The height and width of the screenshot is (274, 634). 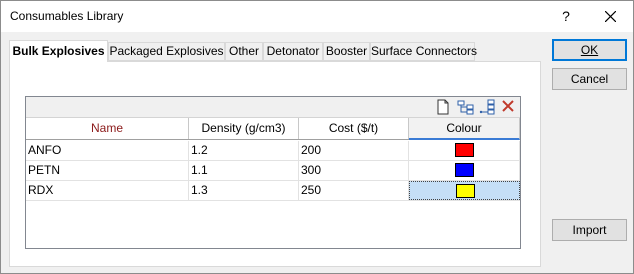 What do you see at coordinates (67, 16) in the screenshot?
I see `window-title: Consumables Library` at bounding box center [67, 16].